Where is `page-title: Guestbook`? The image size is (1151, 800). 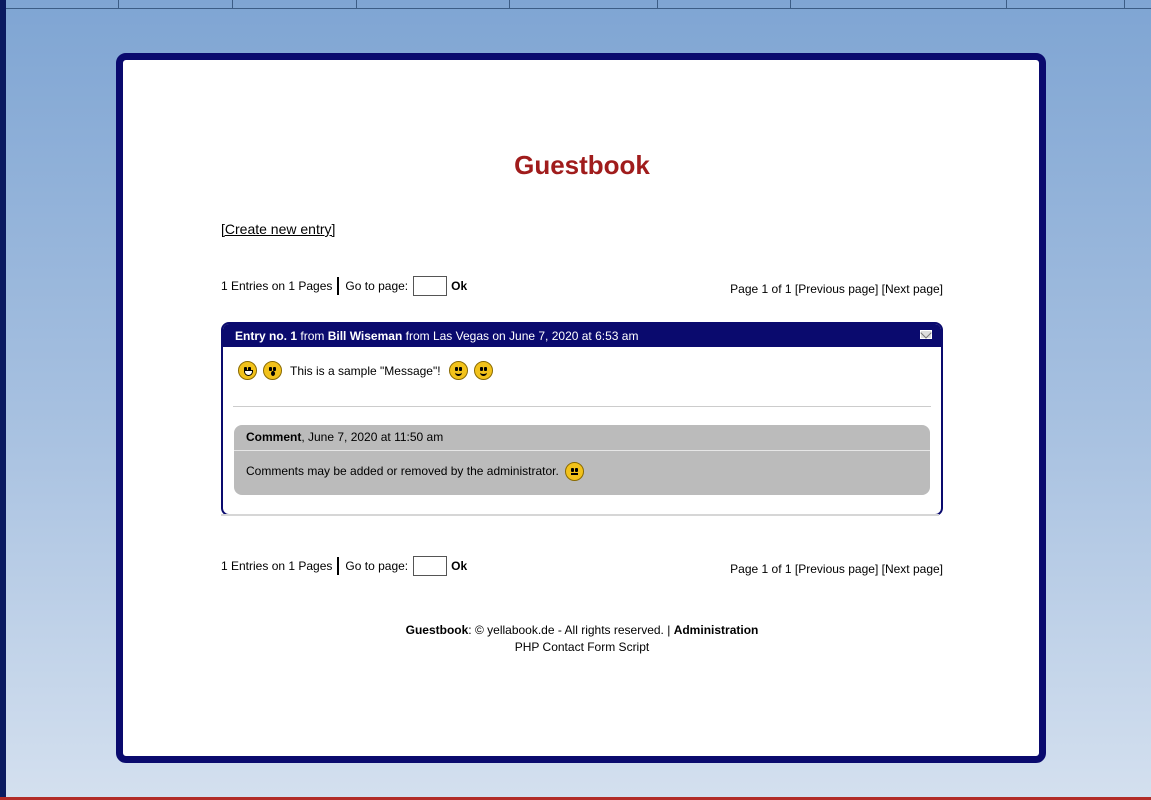 page-title: Guestbook is located at coordinates (582, 165).